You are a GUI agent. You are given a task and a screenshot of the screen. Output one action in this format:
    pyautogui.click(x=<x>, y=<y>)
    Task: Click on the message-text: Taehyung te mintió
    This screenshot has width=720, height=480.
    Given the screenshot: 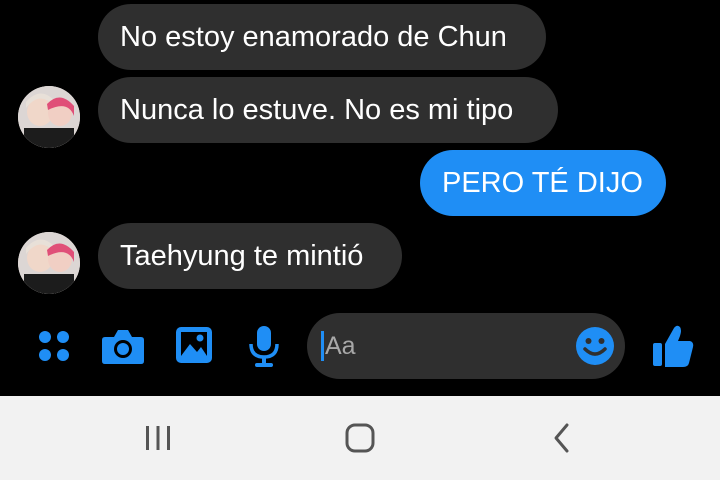 What is the action you would take?
    pyautogui.click(x=242, y=255)
    